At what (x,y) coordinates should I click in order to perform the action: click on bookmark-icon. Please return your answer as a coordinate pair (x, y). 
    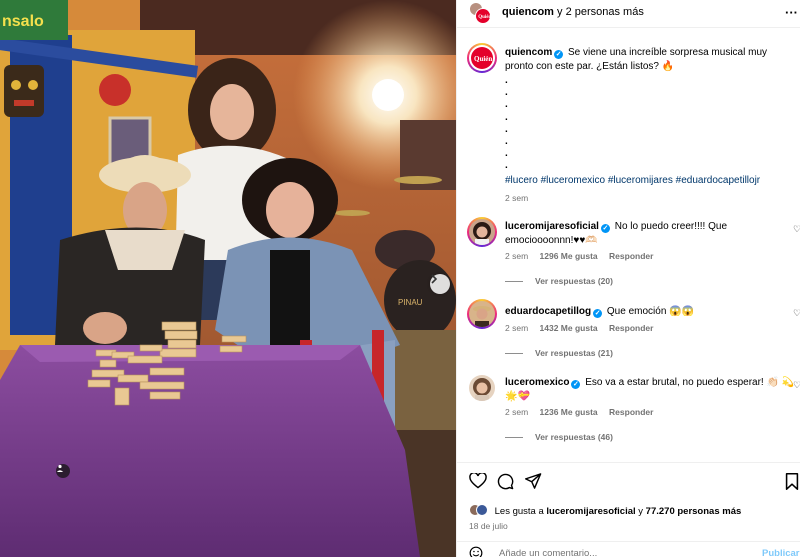
    Looking at the image, I should click on (792, 484).